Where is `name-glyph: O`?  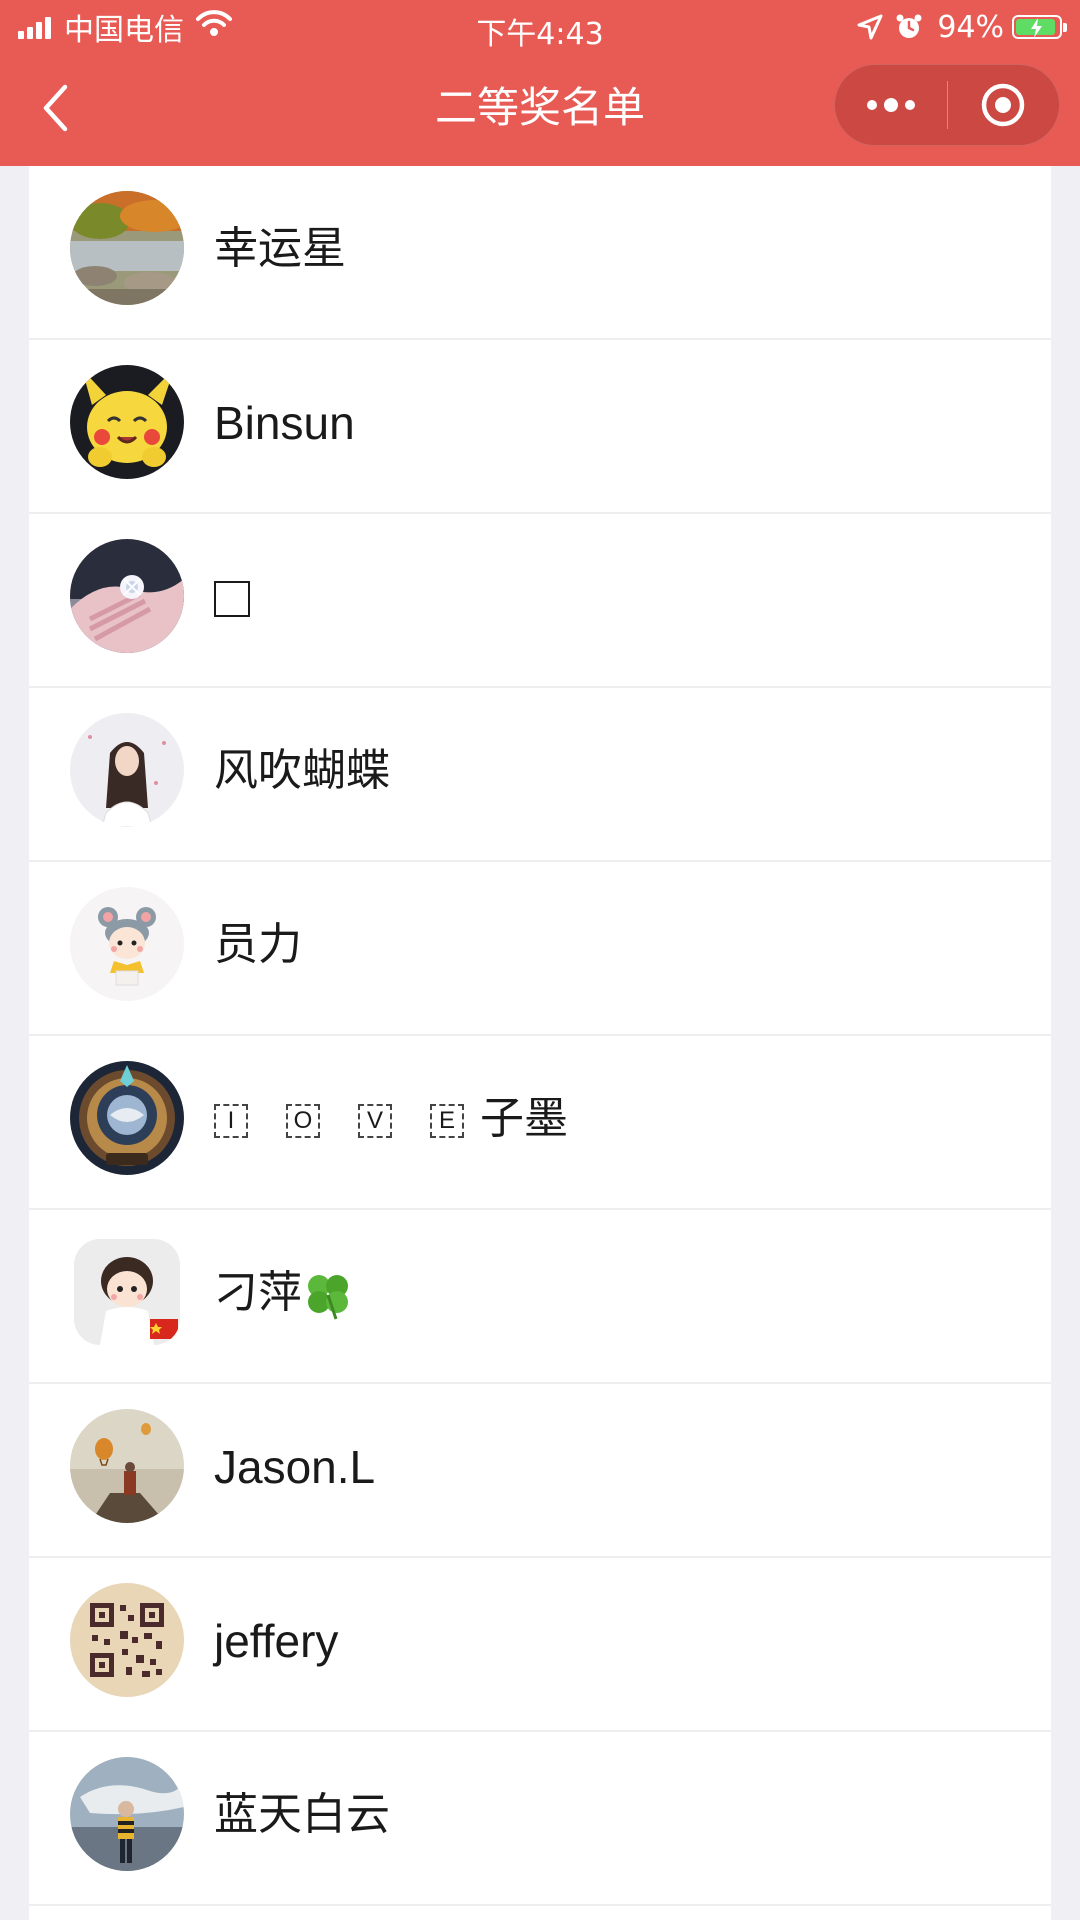 name-glyph: O is located at coordinates (303, 1121).